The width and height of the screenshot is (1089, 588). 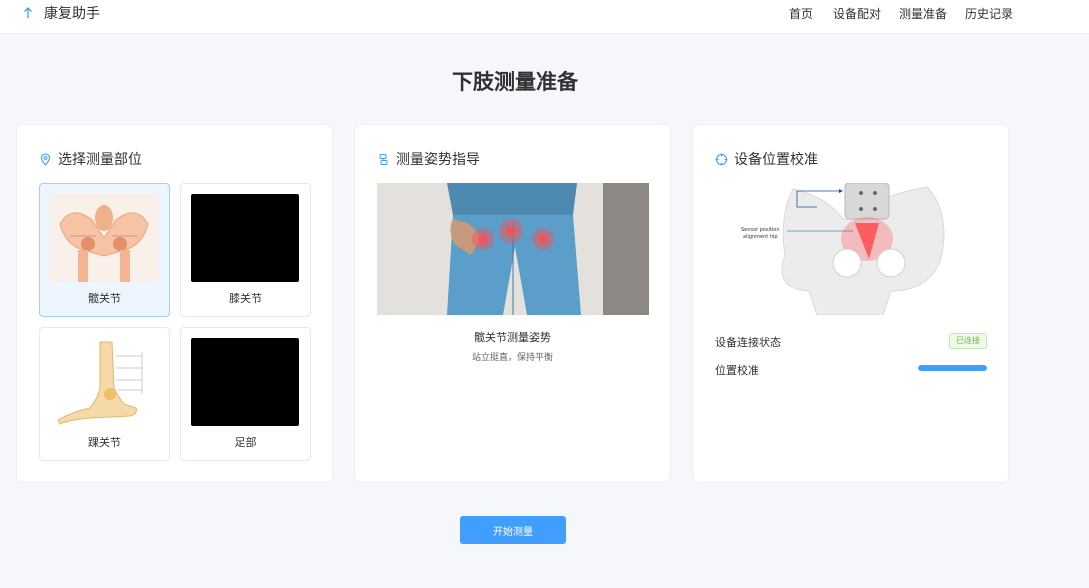 What do you see at coordinates (923, 13) in the screenshot?
I see `nav-prep: 测量准备` at bounding box center [923, 13].